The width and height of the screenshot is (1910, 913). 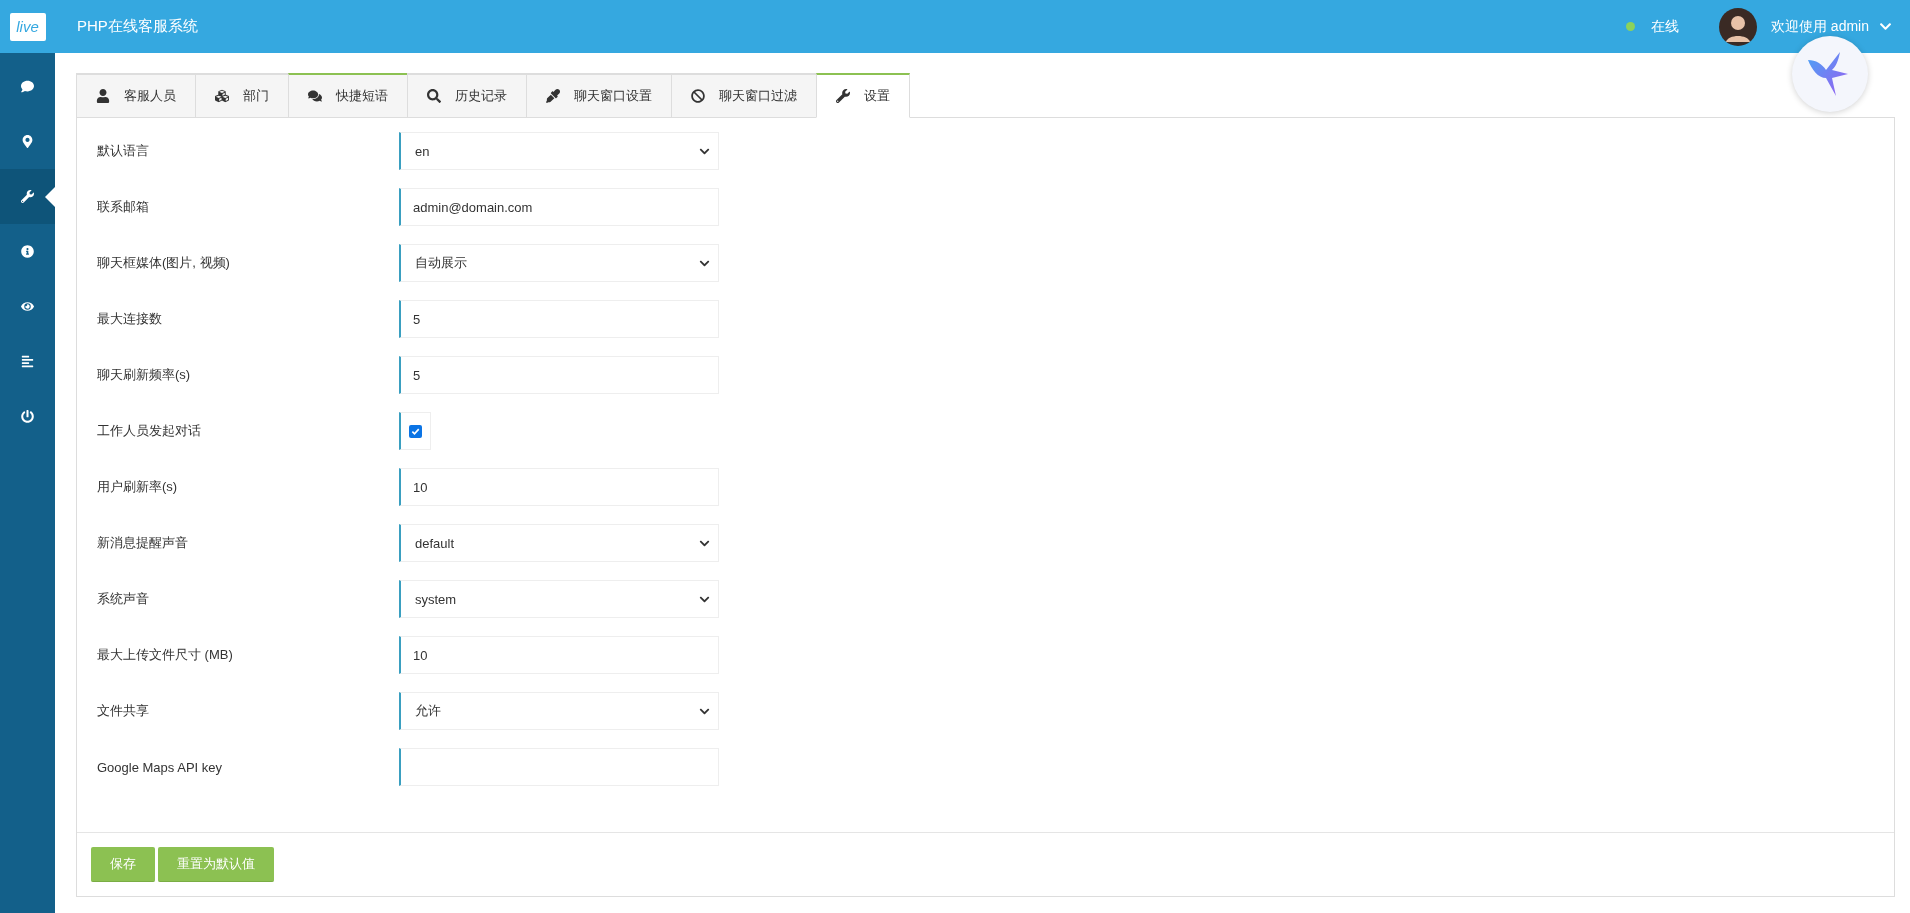 I want to click on chat-icon, so click(x=27, y=86).